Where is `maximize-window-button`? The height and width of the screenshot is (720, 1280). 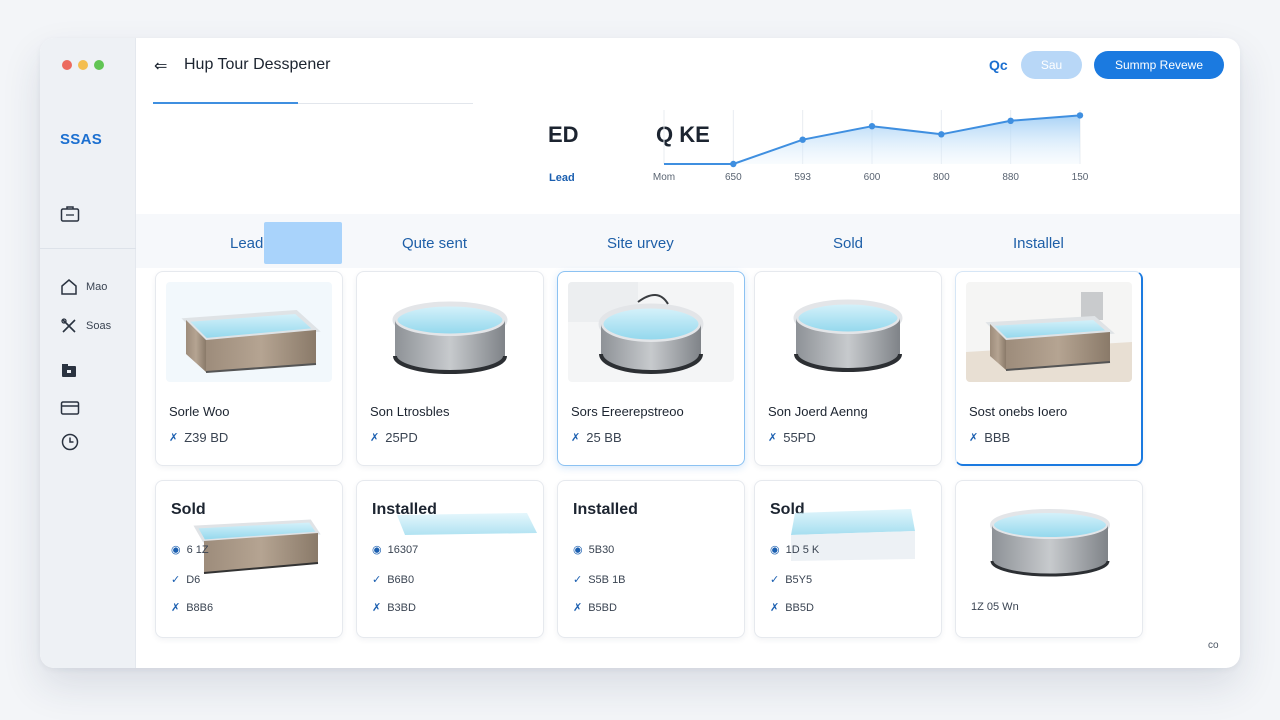
maximize-window-button is located at coordinates (99, 65).